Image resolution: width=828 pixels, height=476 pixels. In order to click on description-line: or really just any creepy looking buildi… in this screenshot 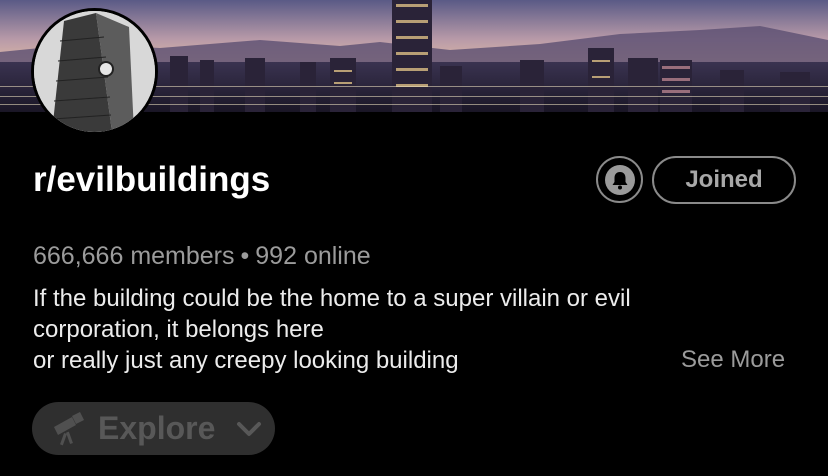, I will do `click(246, 360)`.